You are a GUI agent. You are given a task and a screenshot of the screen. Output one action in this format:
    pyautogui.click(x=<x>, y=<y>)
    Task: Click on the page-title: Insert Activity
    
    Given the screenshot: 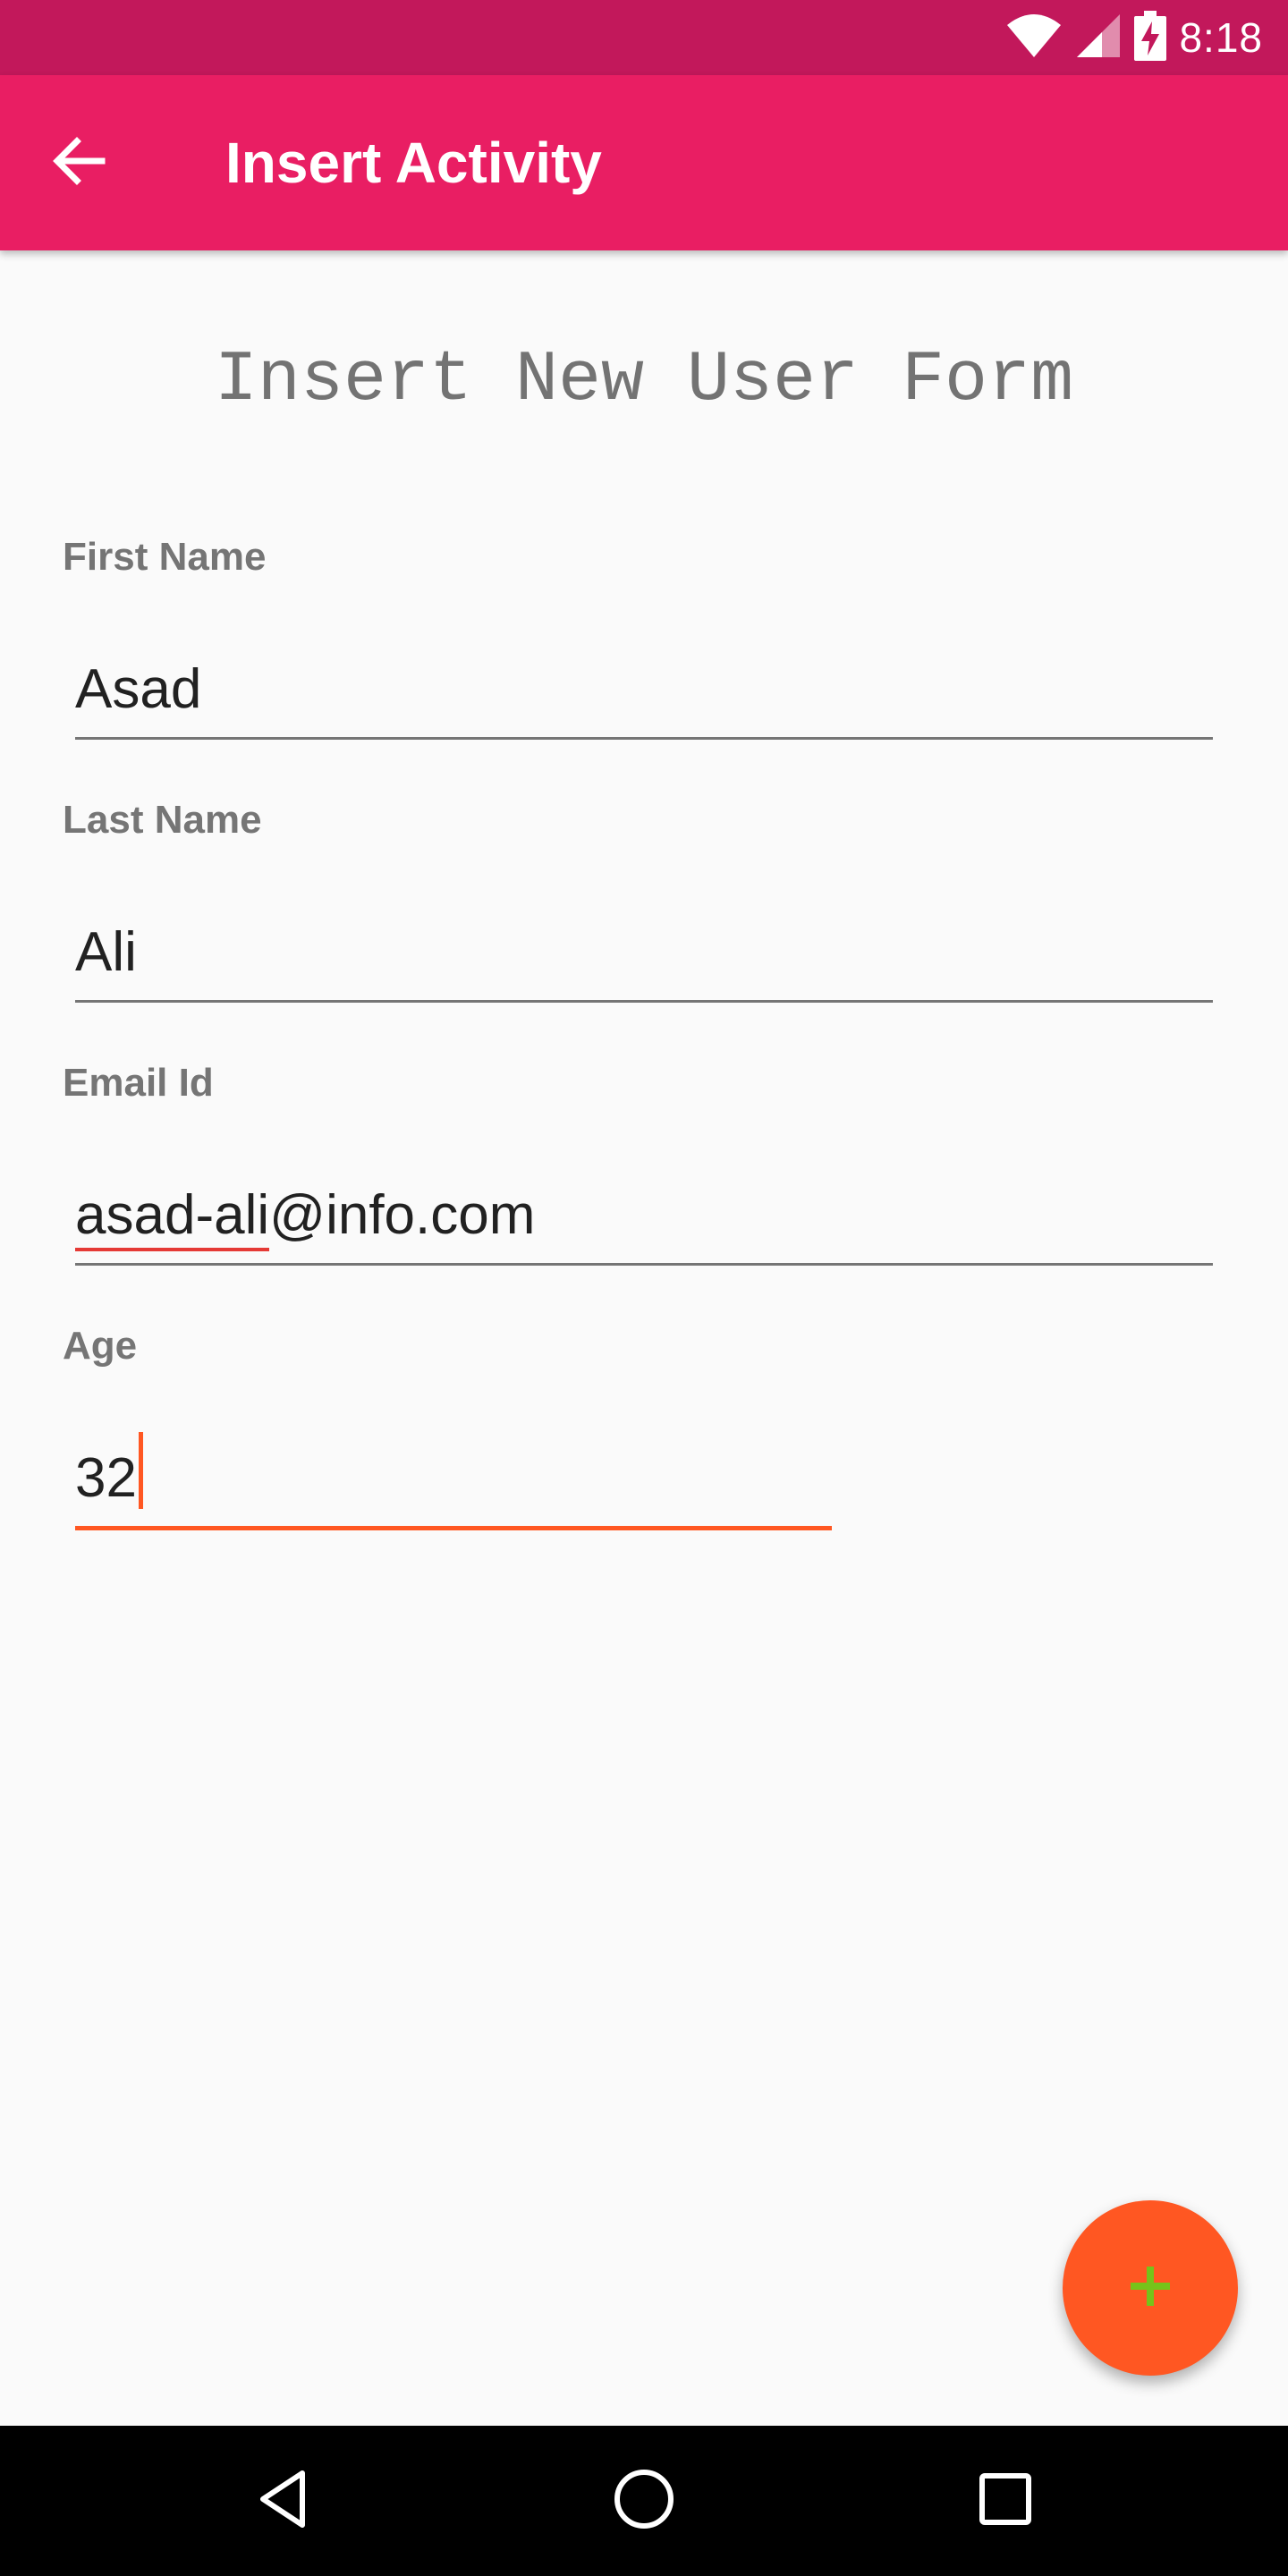 What is the action you would take?
    pyautogui.click(x=413, y=163)
    